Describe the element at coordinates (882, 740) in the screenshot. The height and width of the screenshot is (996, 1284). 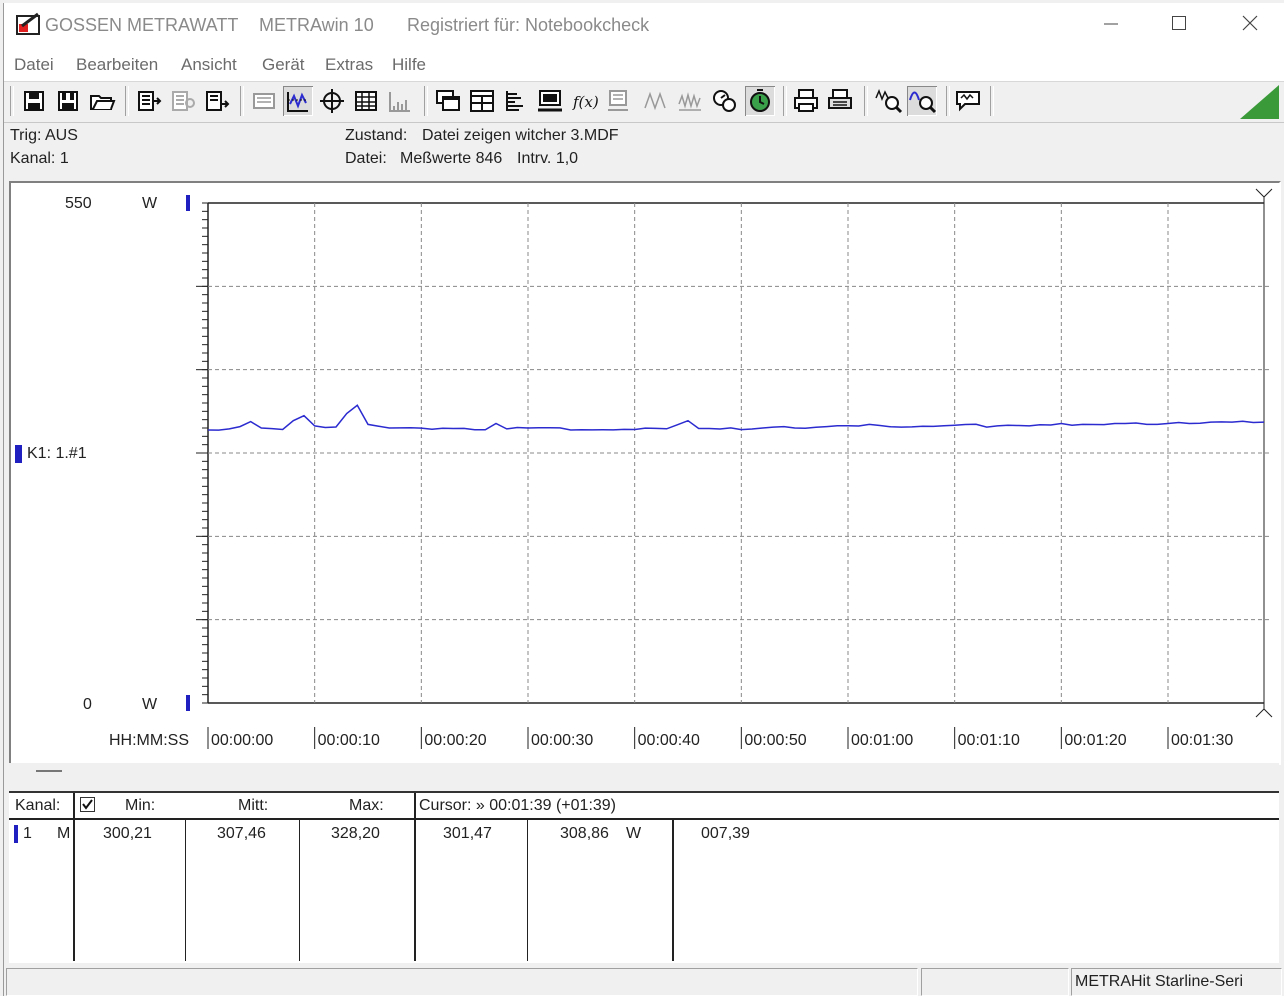
I see `x-tick-label: 00:01:00` at that location.